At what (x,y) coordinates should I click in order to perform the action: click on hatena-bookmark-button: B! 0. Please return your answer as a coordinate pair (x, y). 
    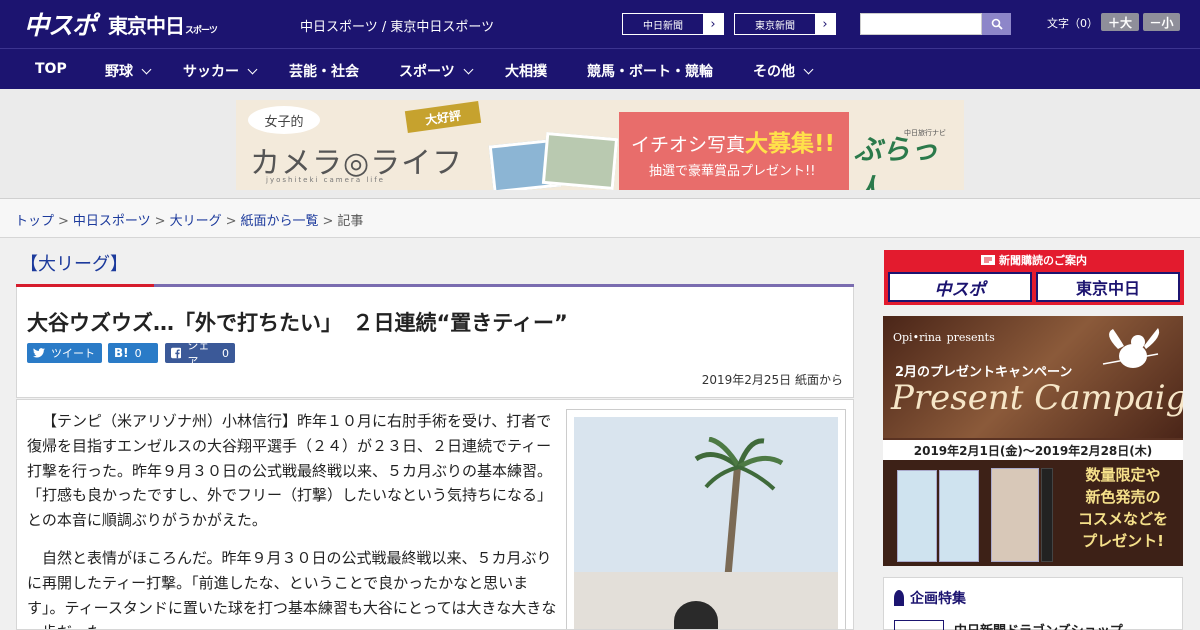
    Looking at the image, I should click on (133, 353).